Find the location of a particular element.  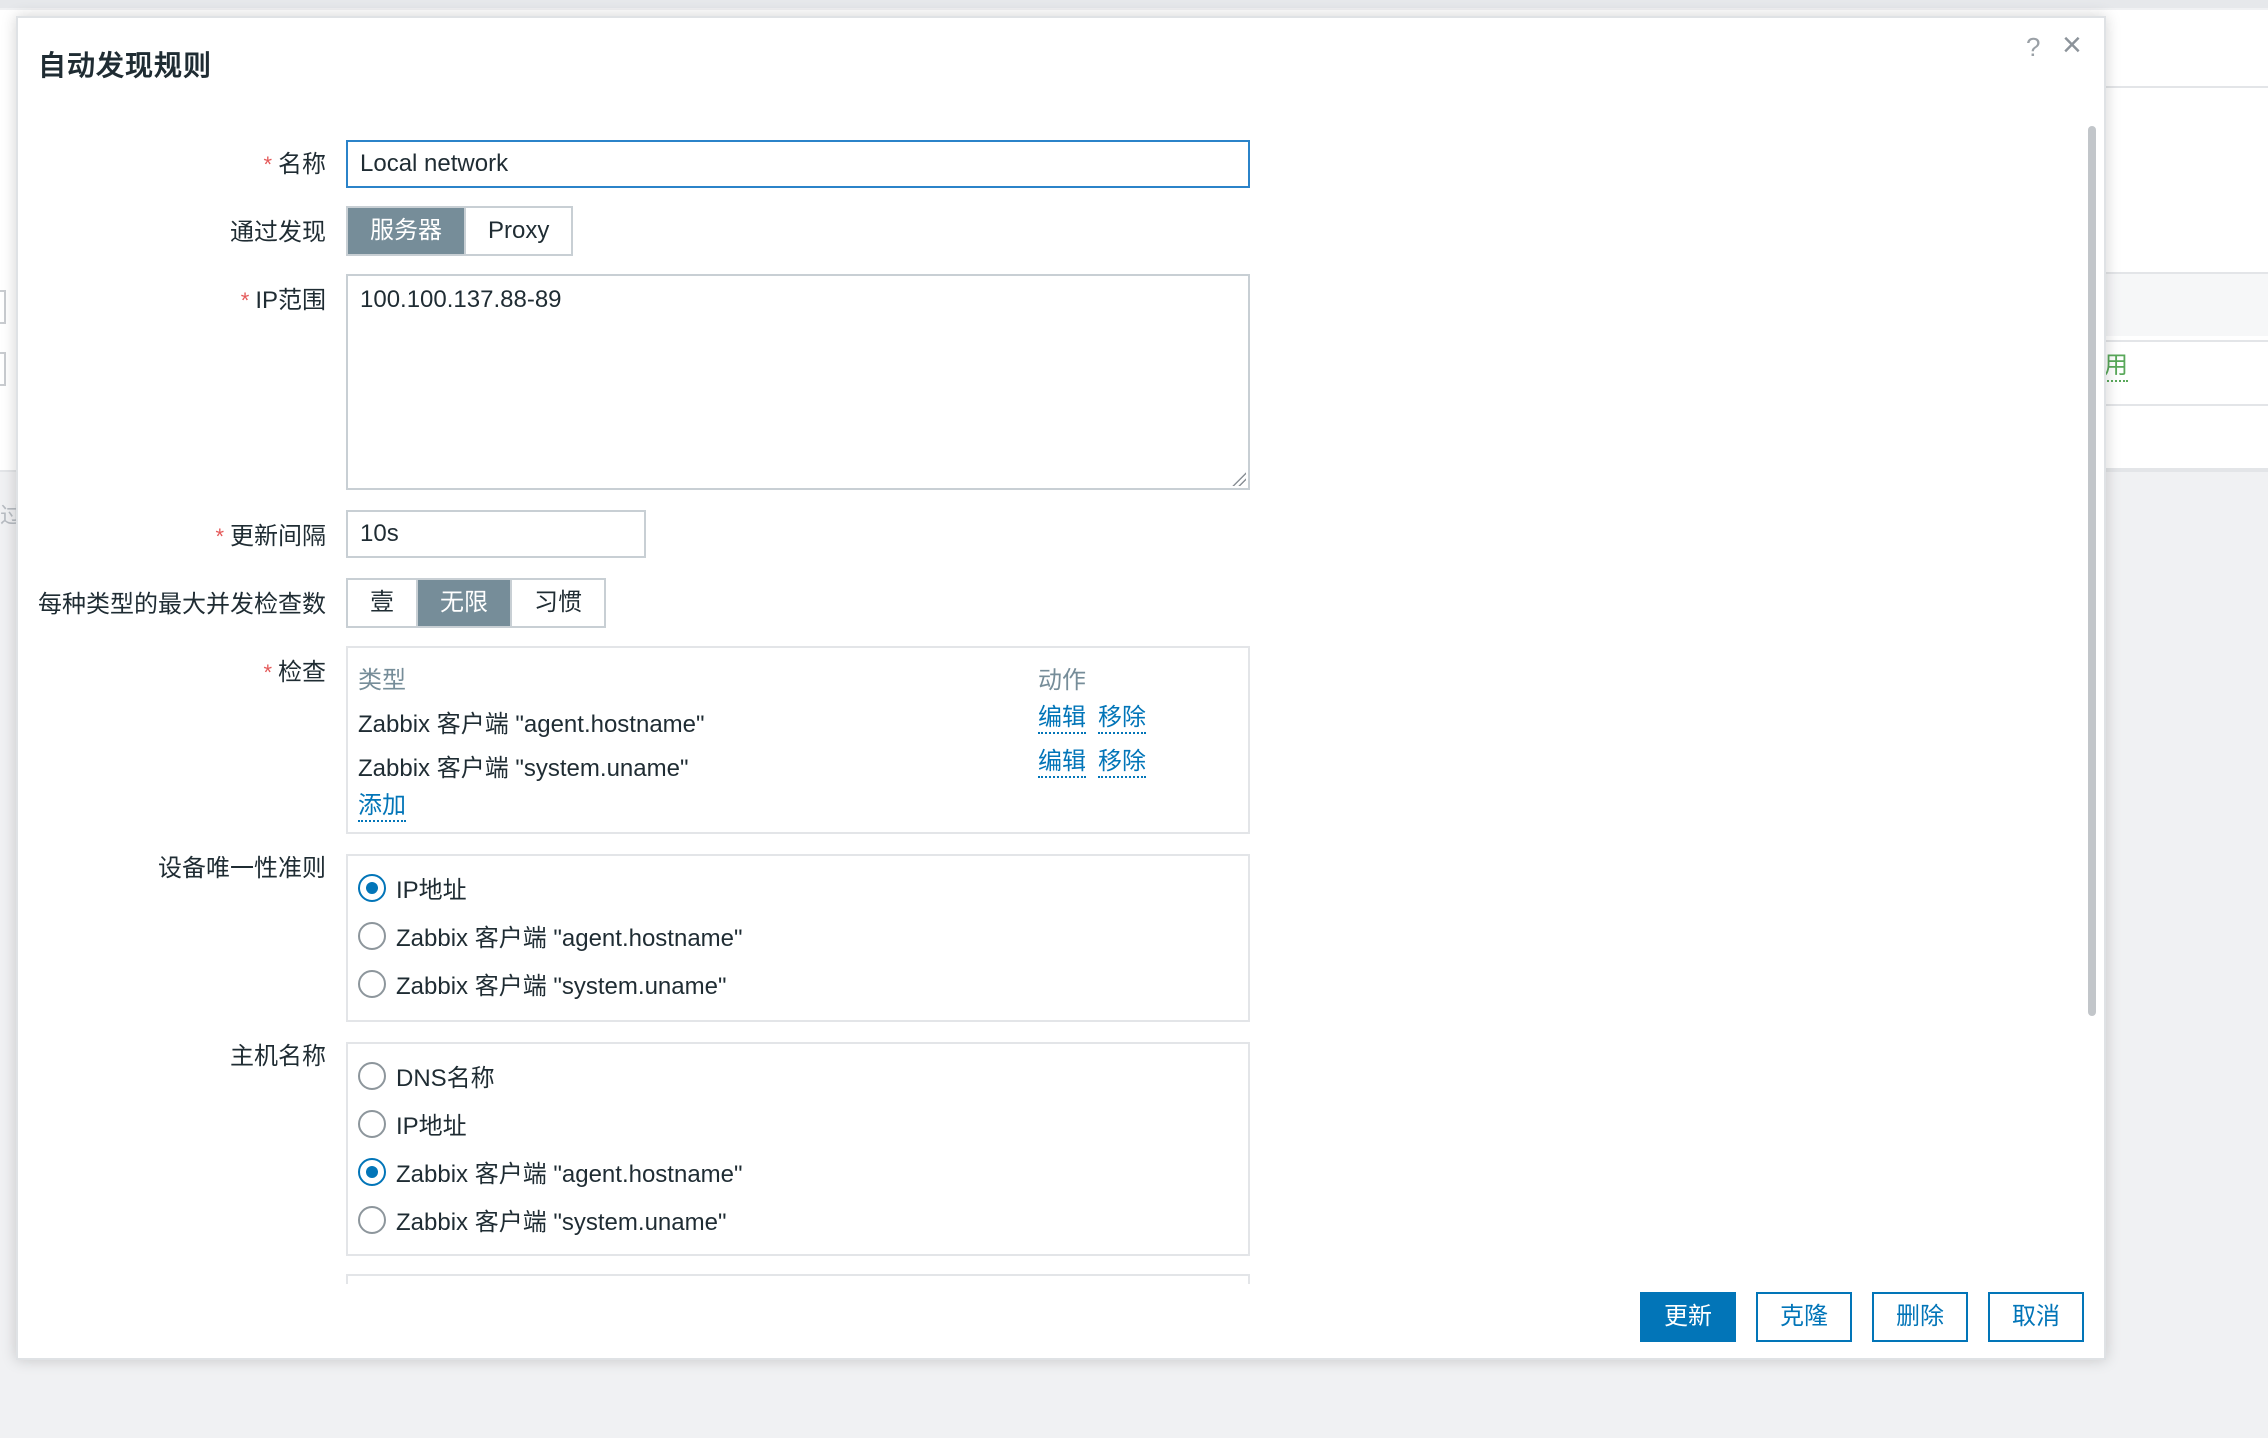

uniqueness-option: Zabbix 客户端 "system.uname" is located at coordinates (542, 983).